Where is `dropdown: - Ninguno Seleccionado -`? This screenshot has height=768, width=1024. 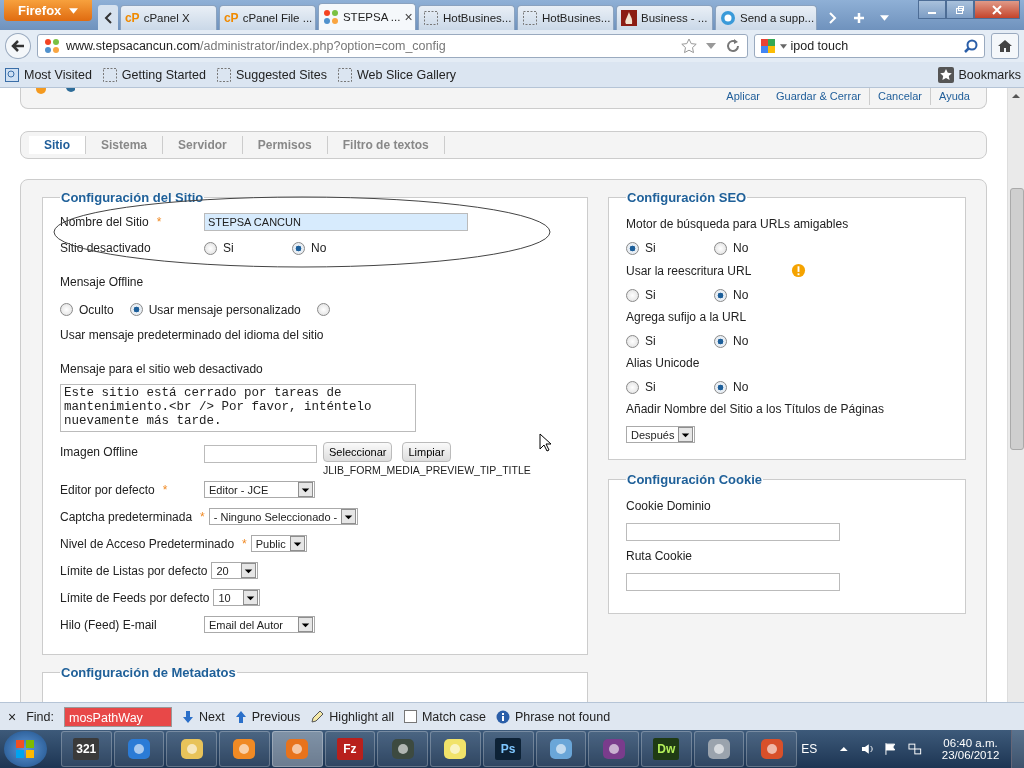
dropdown: - Ninguno Seleccionado - is located at coordinates (283, 516).